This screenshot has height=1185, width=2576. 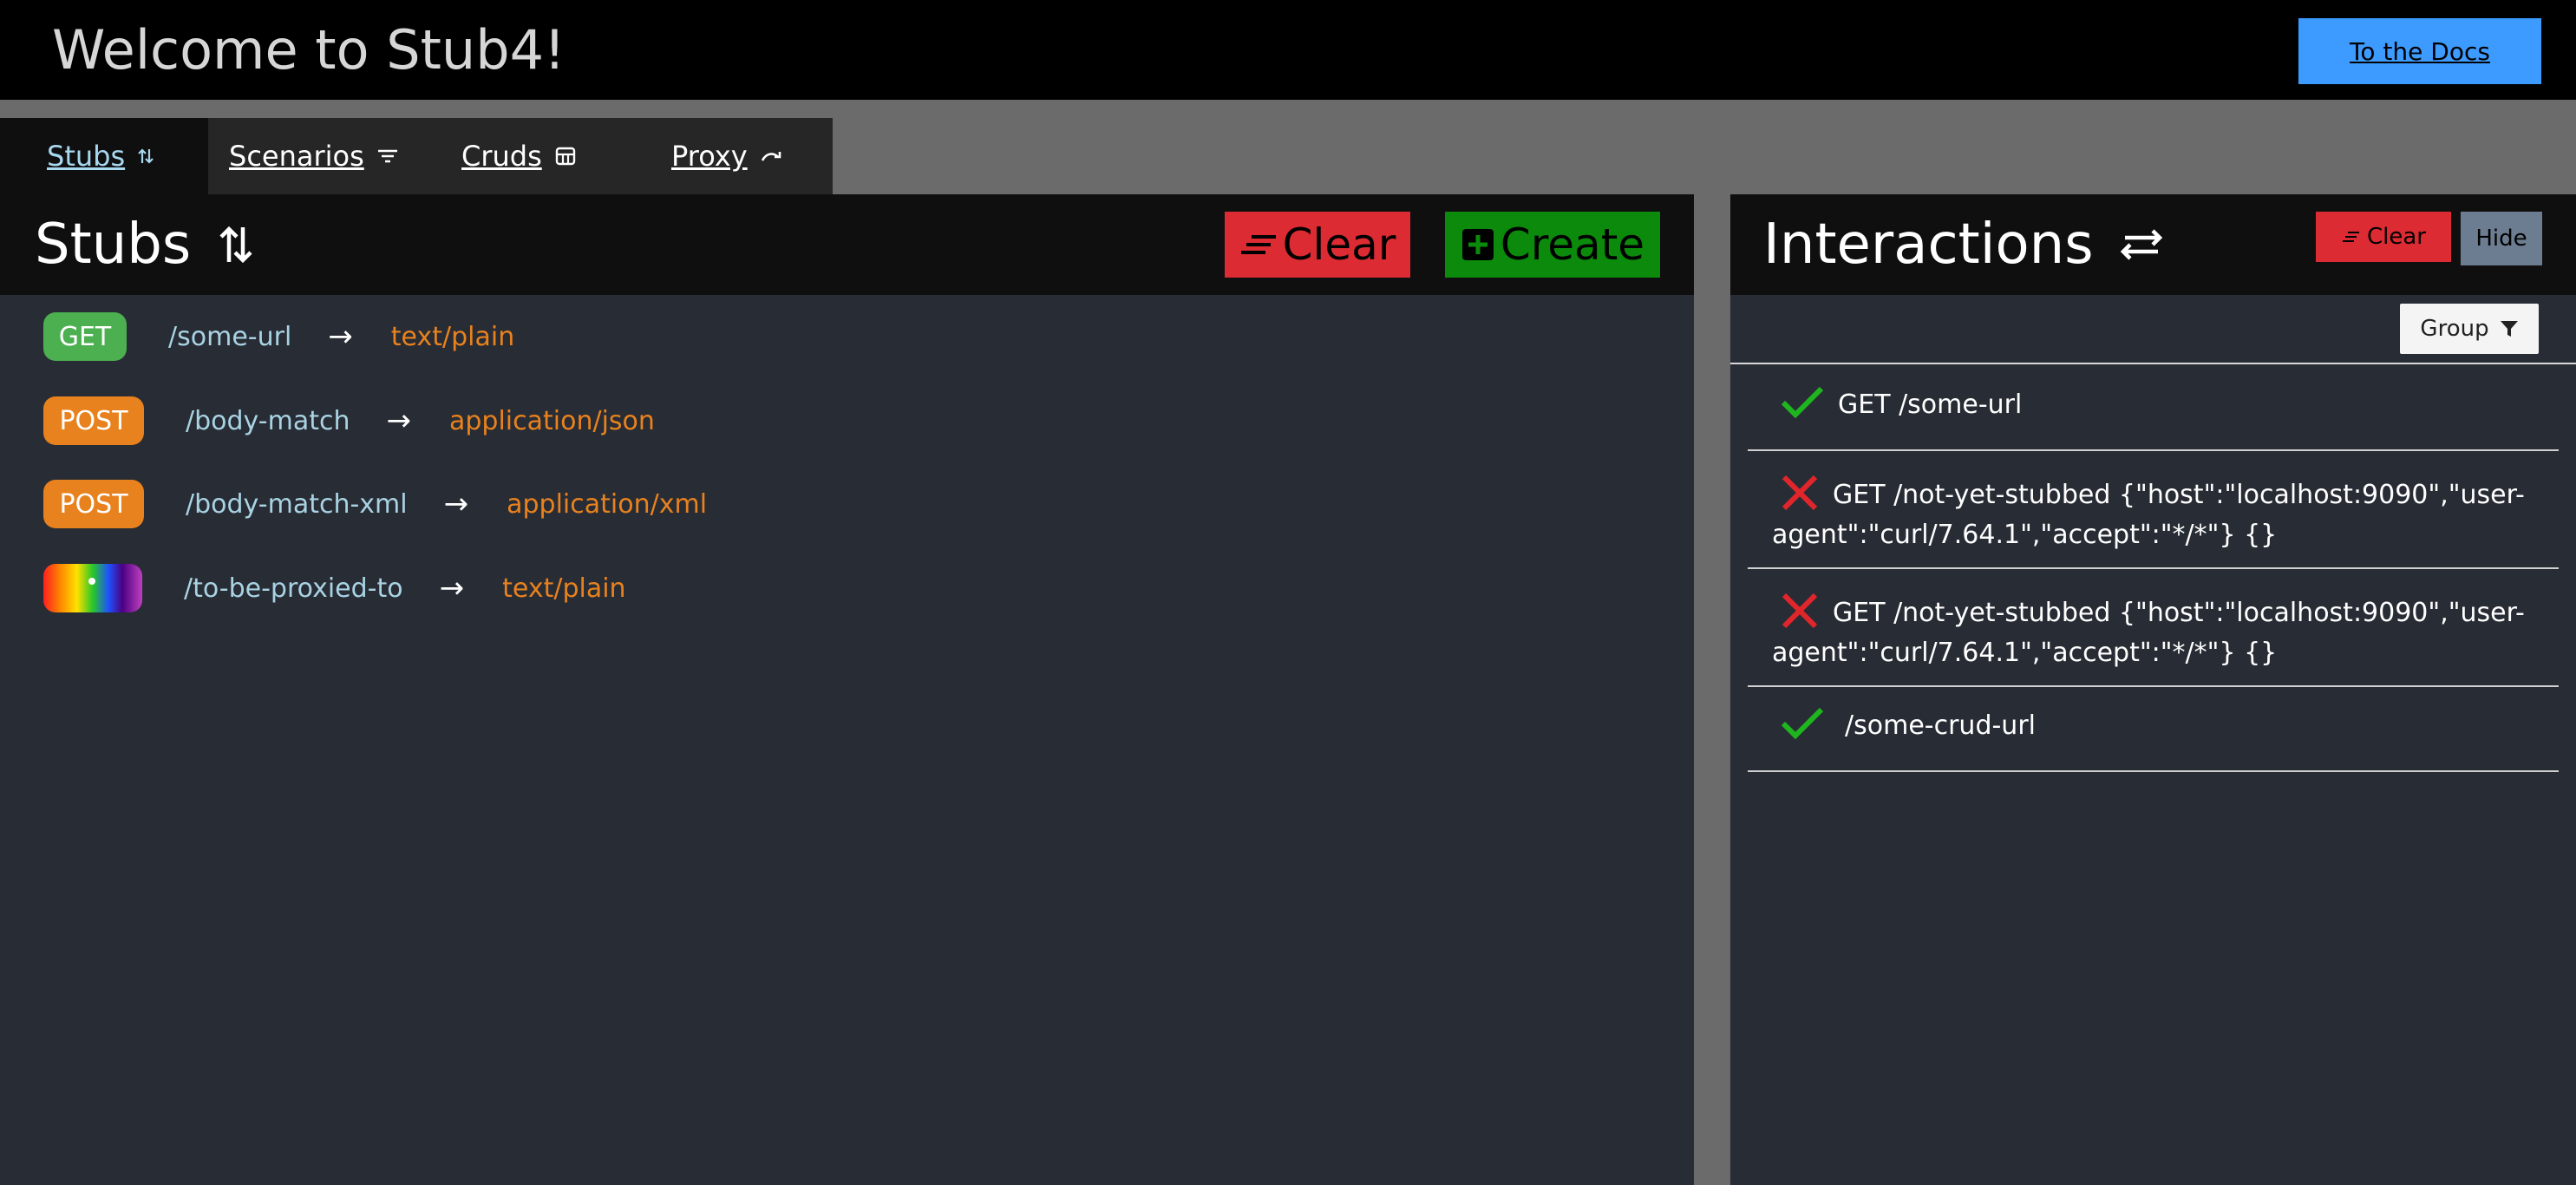 I want to click on method-badge: GET, so click(x=85, y=336).